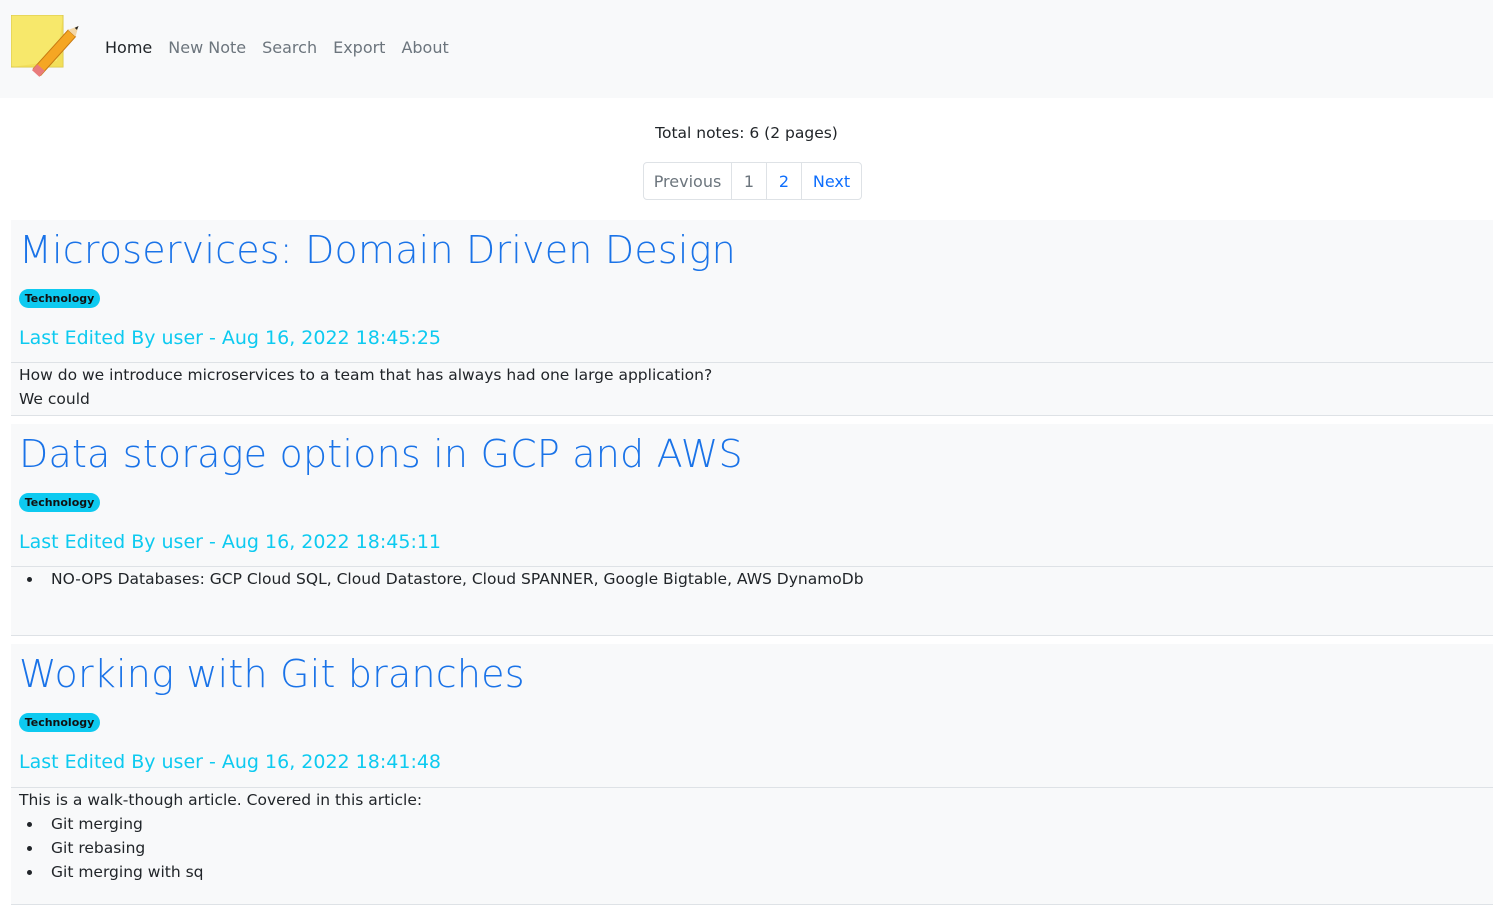 This screenshot has height=915, width=1493. I want to click on page-1-button: 1, so click(749, 181).